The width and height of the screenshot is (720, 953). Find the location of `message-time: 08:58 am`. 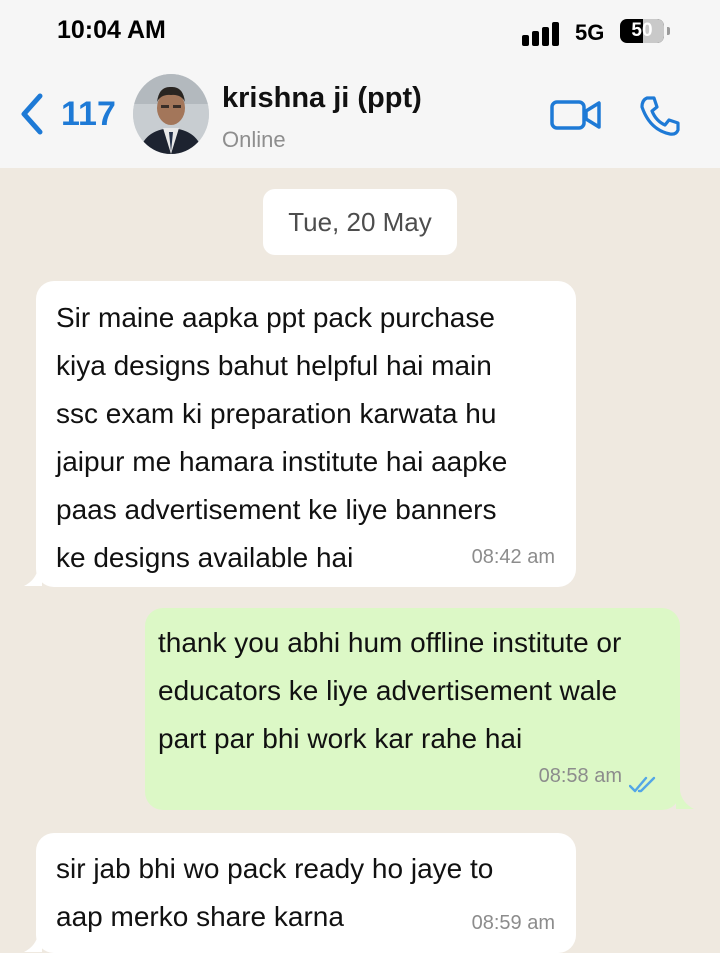

message-time: 08:58 am is located at coordinates (580, 776).